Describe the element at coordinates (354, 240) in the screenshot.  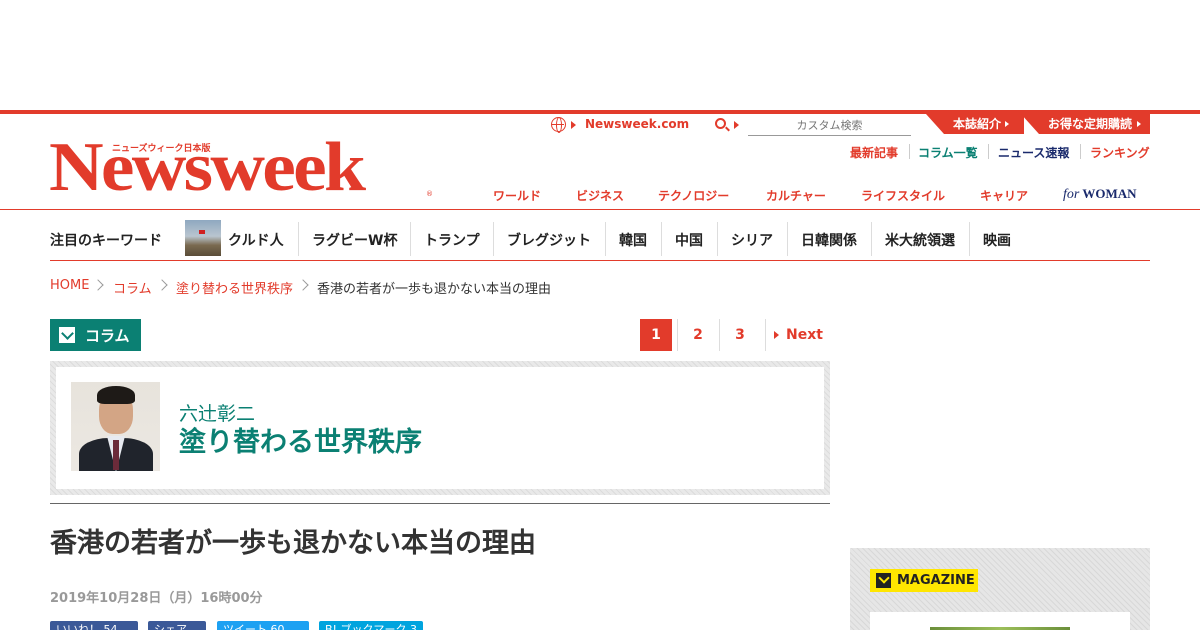
I see `keyword-item: ラグビーW杯` at that location.